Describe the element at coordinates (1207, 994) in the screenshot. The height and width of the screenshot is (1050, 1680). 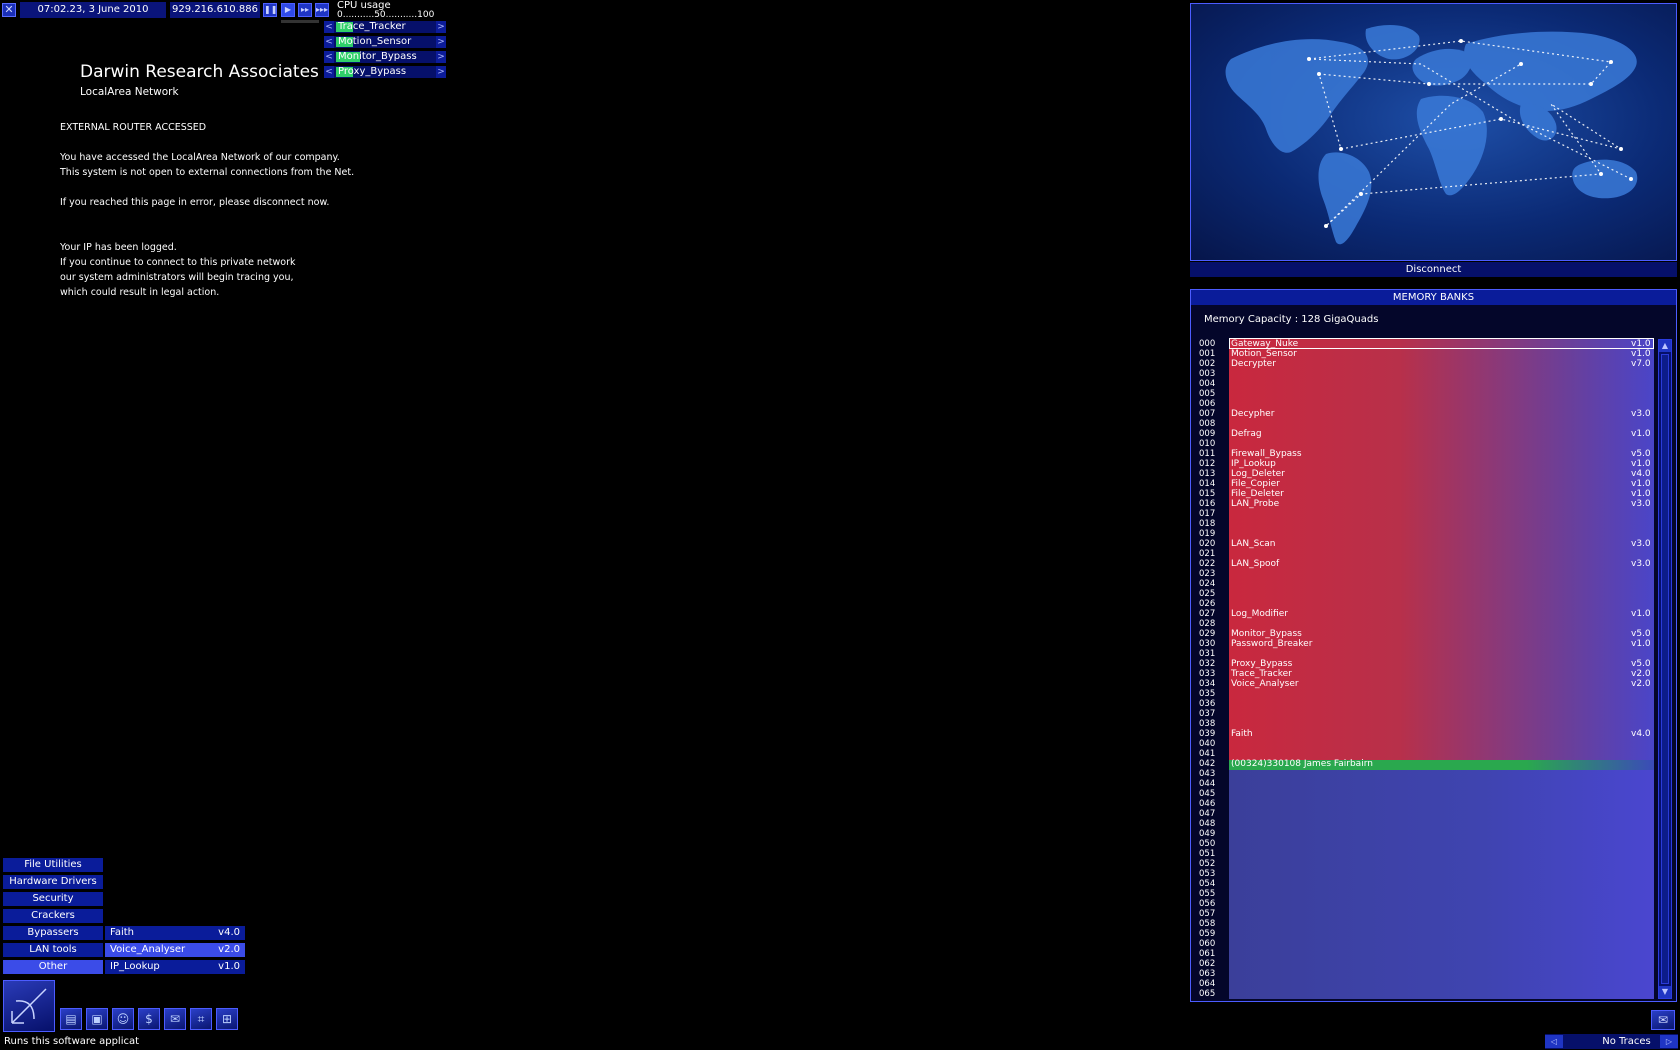
I see `memory-slot-number: 065` at that location.